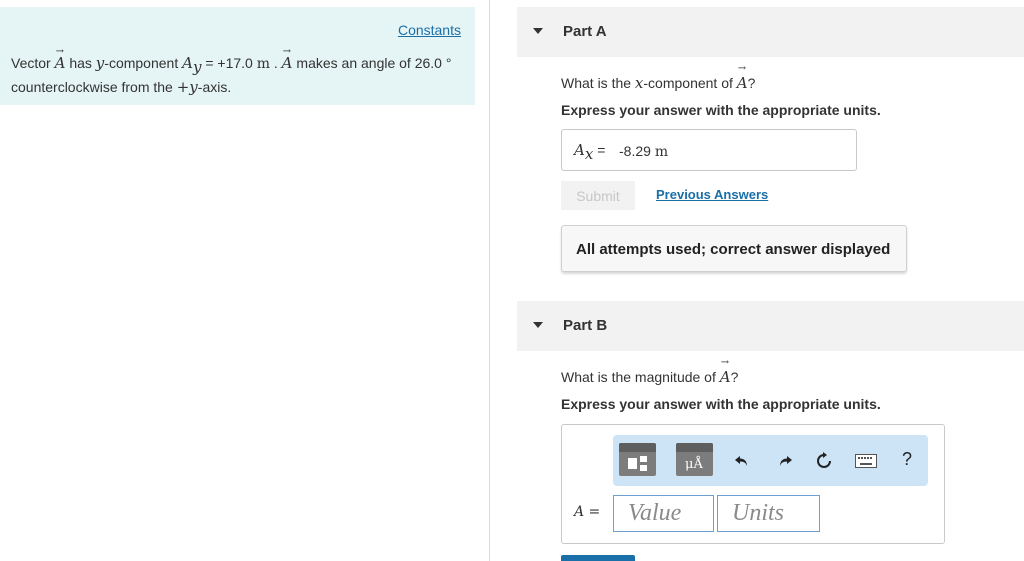  What do you see at coordinates (663, 513) in the screenshot?
I see `value-input` at bounding box center [663, 513].